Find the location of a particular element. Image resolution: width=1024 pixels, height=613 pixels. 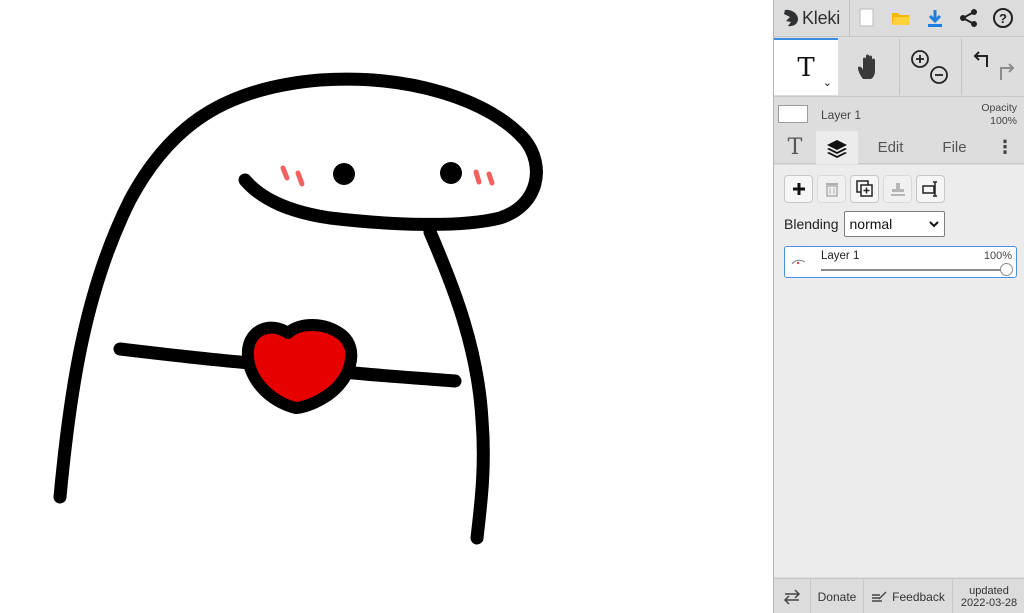

tab-edit: Edit is located at coordinates (890, 147).